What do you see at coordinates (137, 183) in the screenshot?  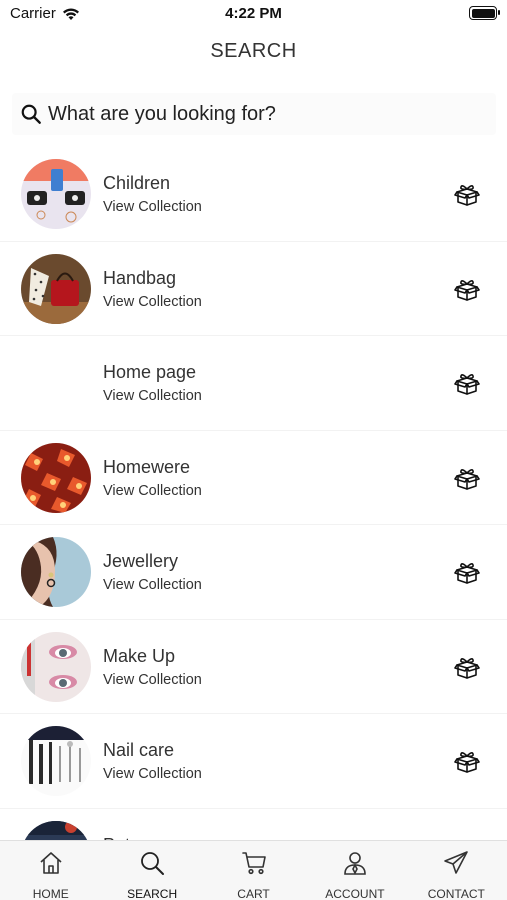 I see `collection-name: Children` at bounding box center [137, 183].